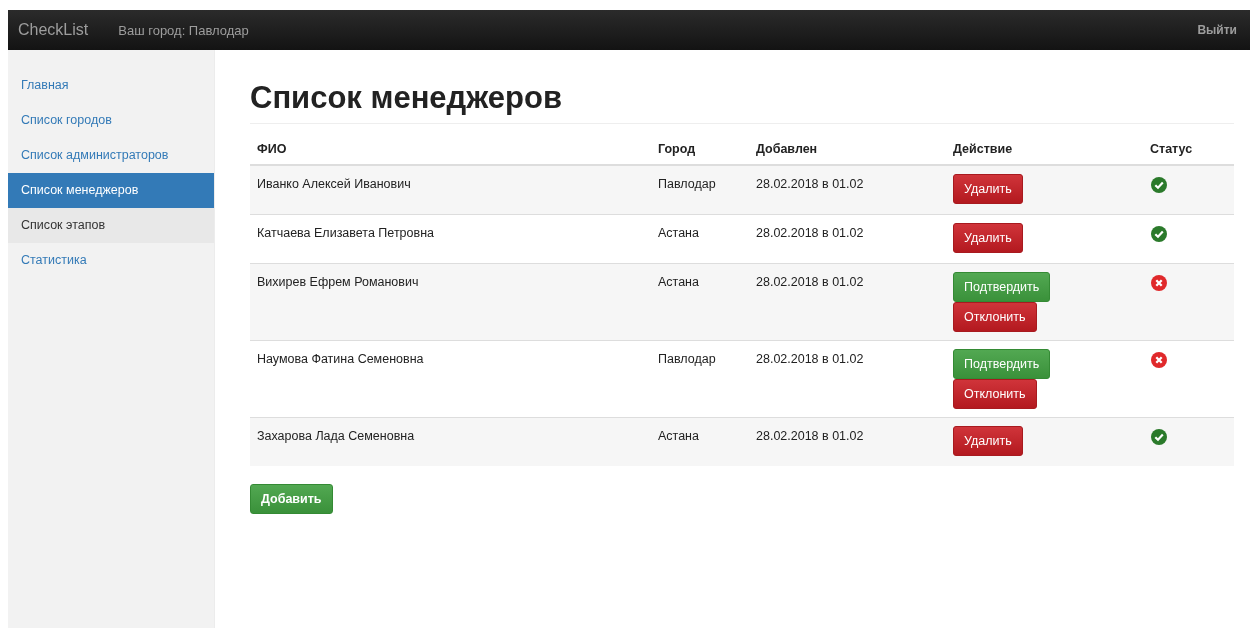  What do you see at coordinates (111, 85) in the screenshot?
I see `sidebar-item: Главная` at bounding box center [111, 85].